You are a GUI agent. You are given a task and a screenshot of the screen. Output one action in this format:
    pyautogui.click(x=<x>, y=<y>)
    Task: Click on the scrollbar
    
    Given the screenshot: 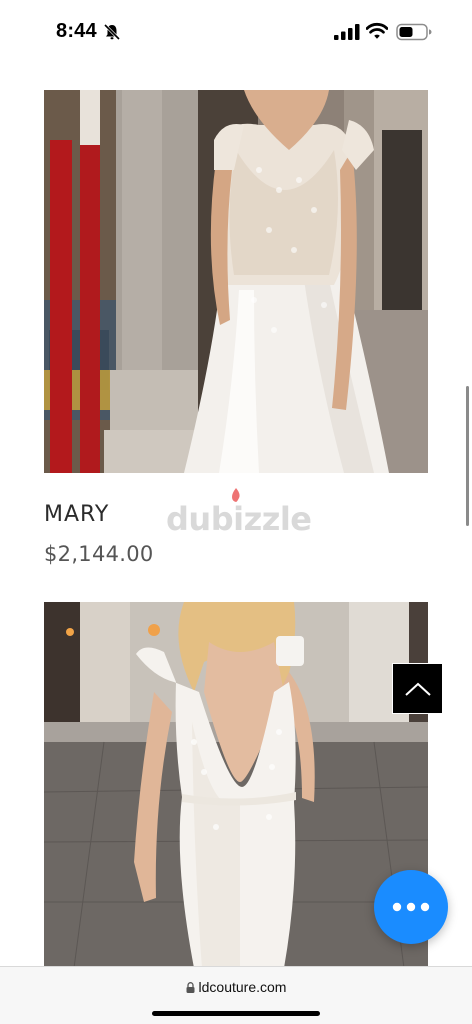 What is the action you would take?
    pyautogui.click(x=467, y=456)
    